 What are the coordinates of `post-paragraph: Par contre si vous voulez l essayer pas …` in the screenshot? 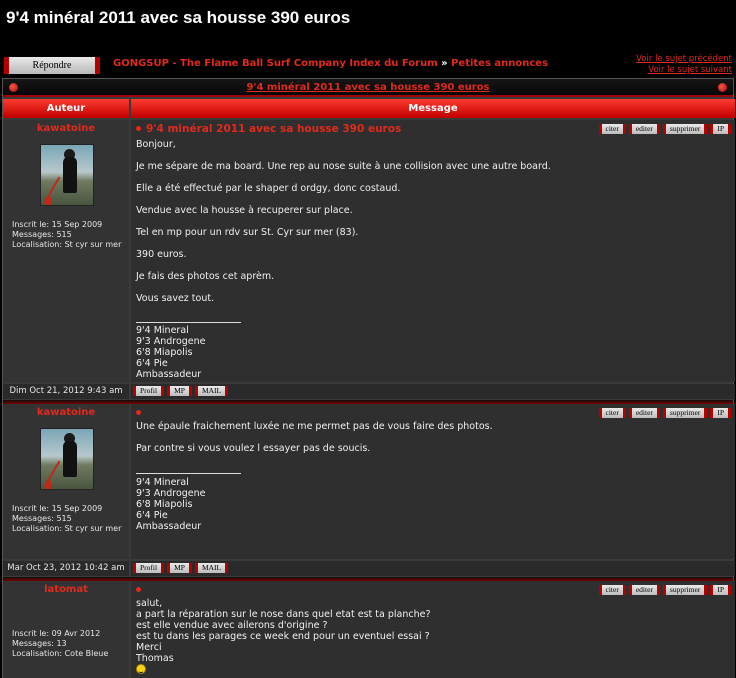 It's located at (253, 448).